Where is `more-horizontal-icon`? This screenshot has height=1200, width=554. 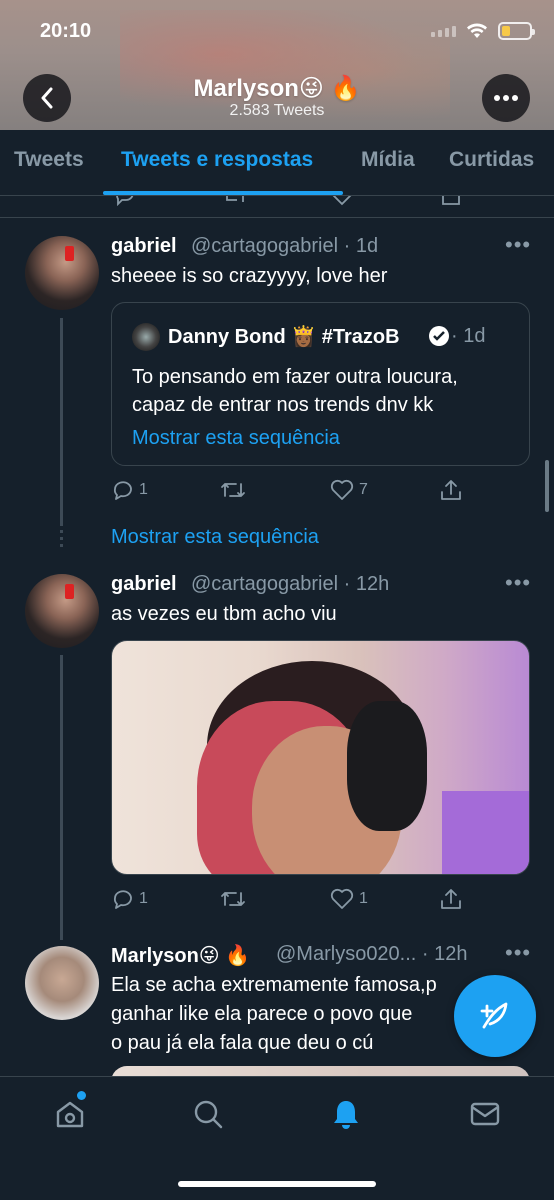
more-horizontal-icon is located at coordinates (506, 98).